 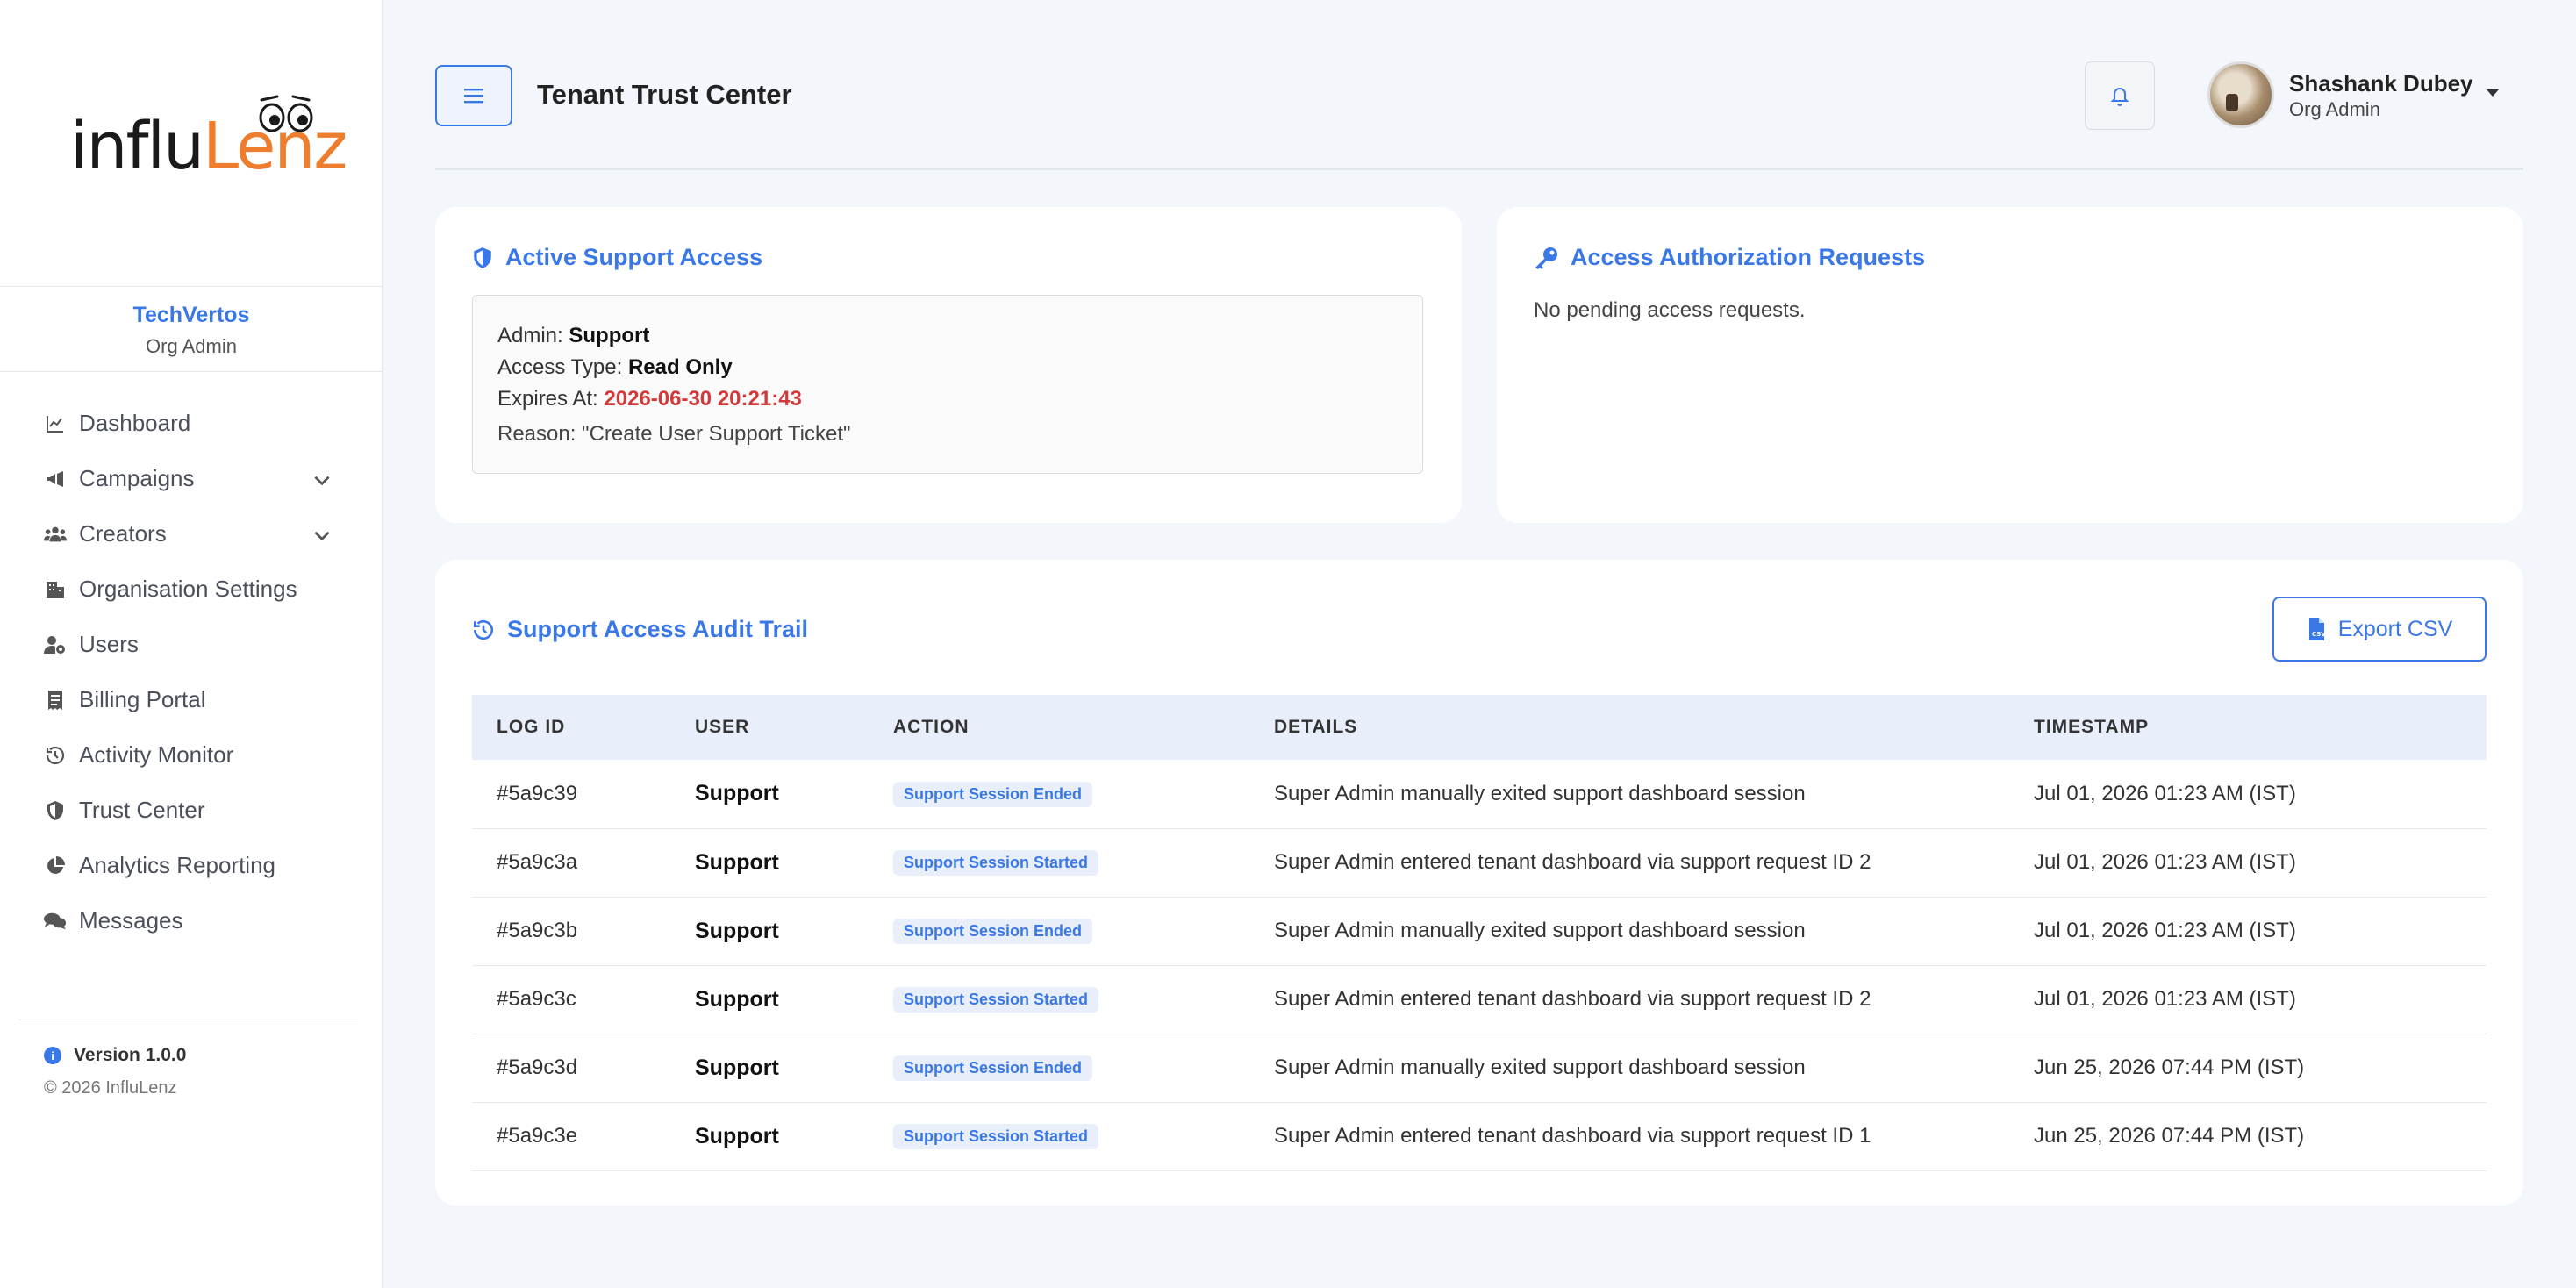 What do you see at coordinates (123, 533) in the screenshot?
I see `sidebar-item-label: Creators` at bounding box center [123, 533].